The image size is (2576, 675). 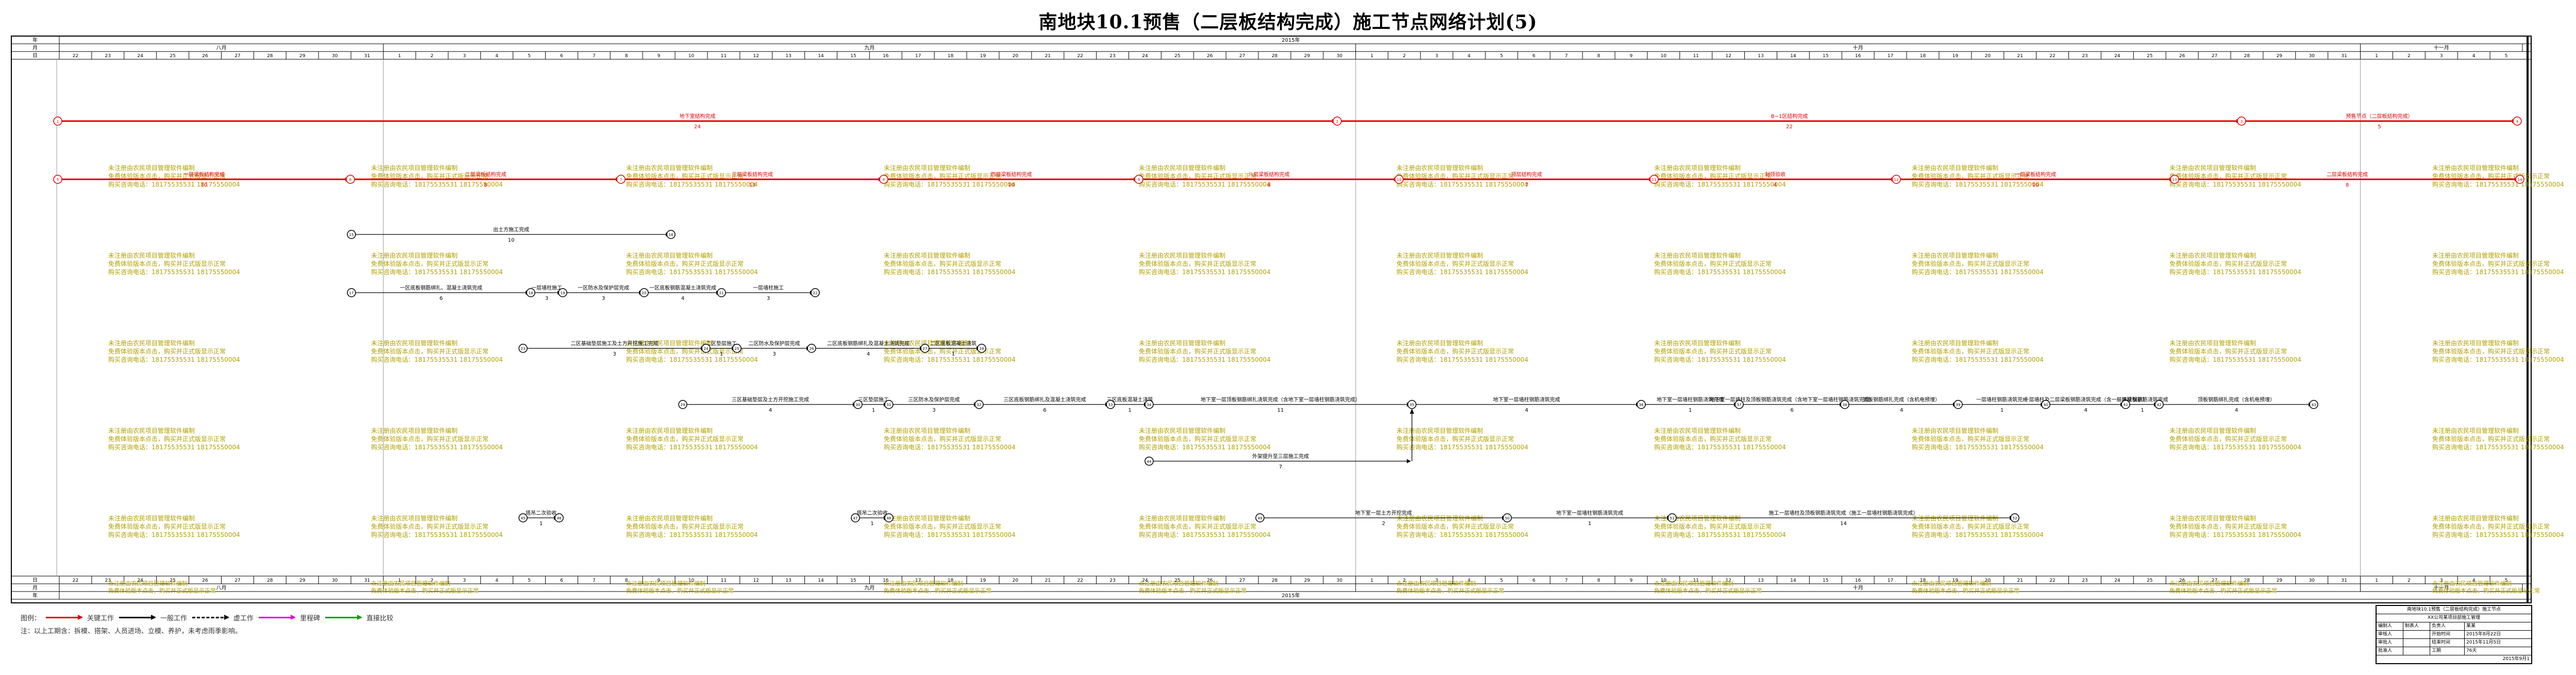 I want to click on node-number: 6, so click(x=350, y=180).